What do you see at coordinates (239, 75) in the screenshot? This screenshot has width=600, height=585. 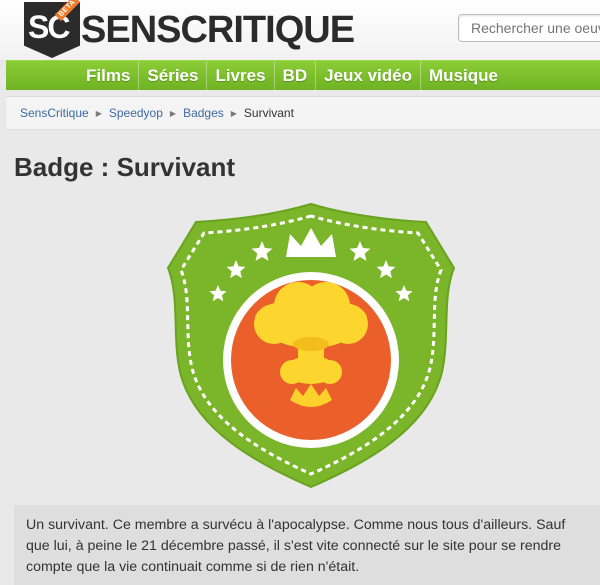 I see `nav-item-livres: Livres` at bounding box center [239, 75].